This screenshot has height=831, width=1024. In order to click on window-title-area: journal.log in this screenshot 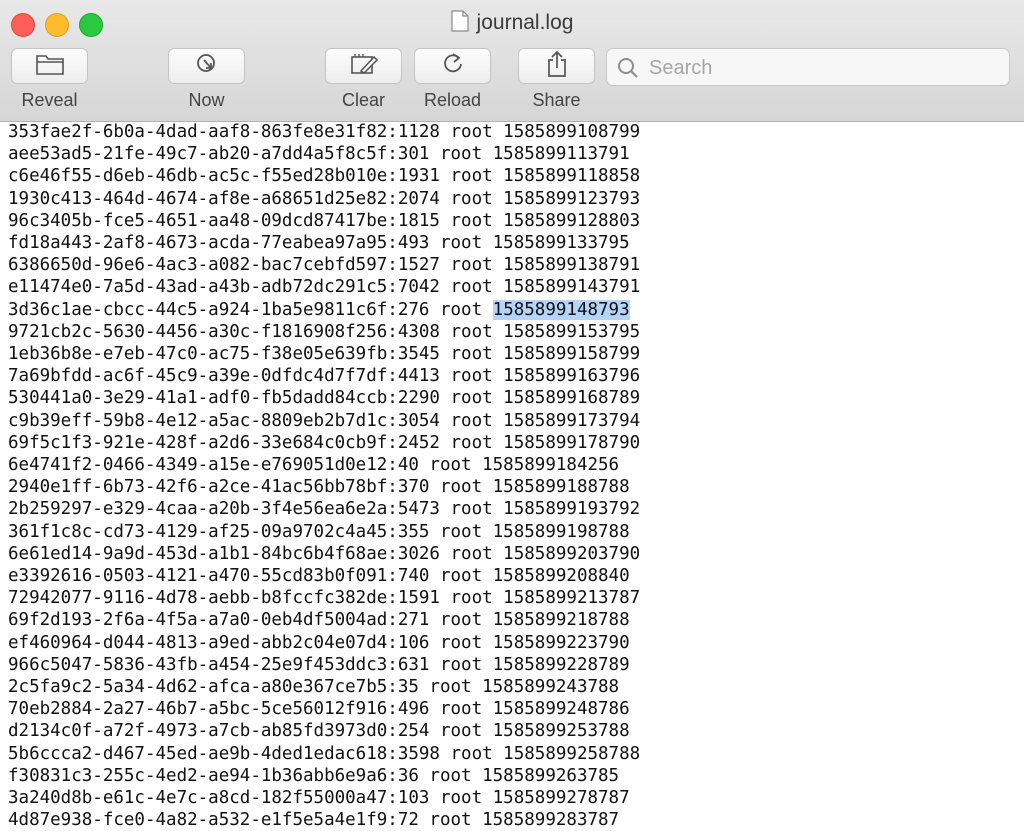, I will do `click(512, 24)`.